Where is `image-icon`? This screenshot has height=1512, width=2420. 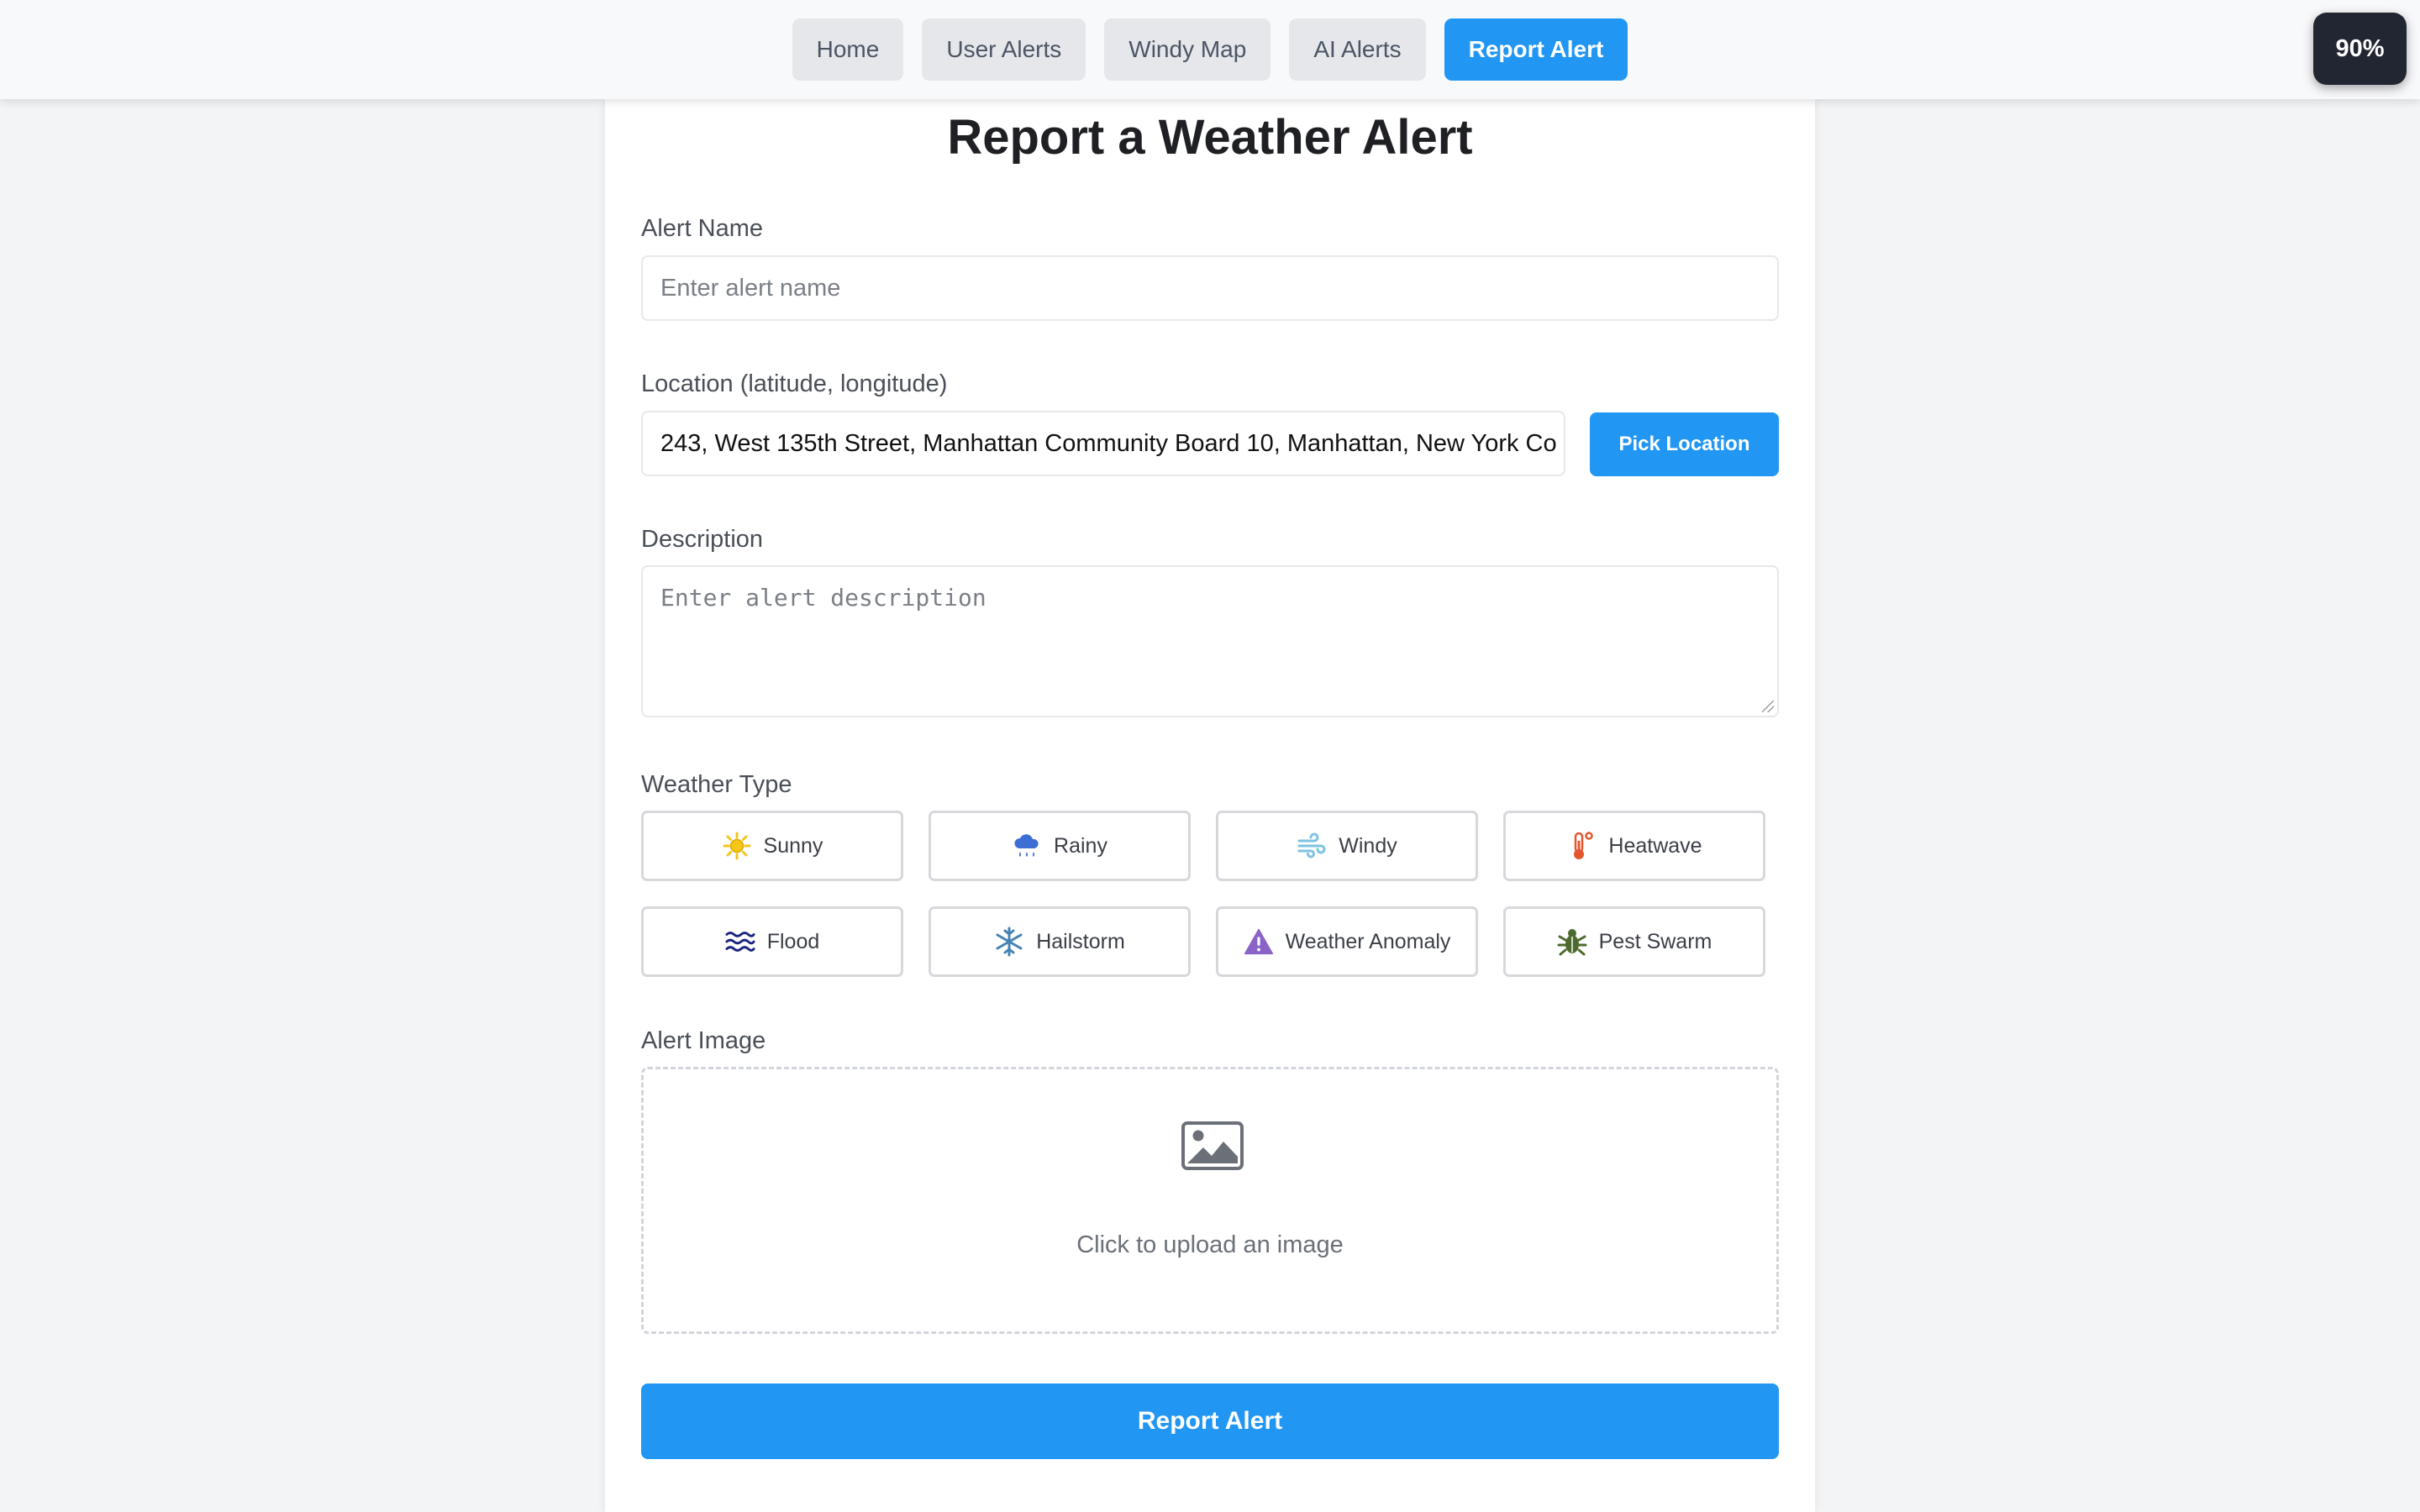 image-icon is located at coordinates (1212, 1145).